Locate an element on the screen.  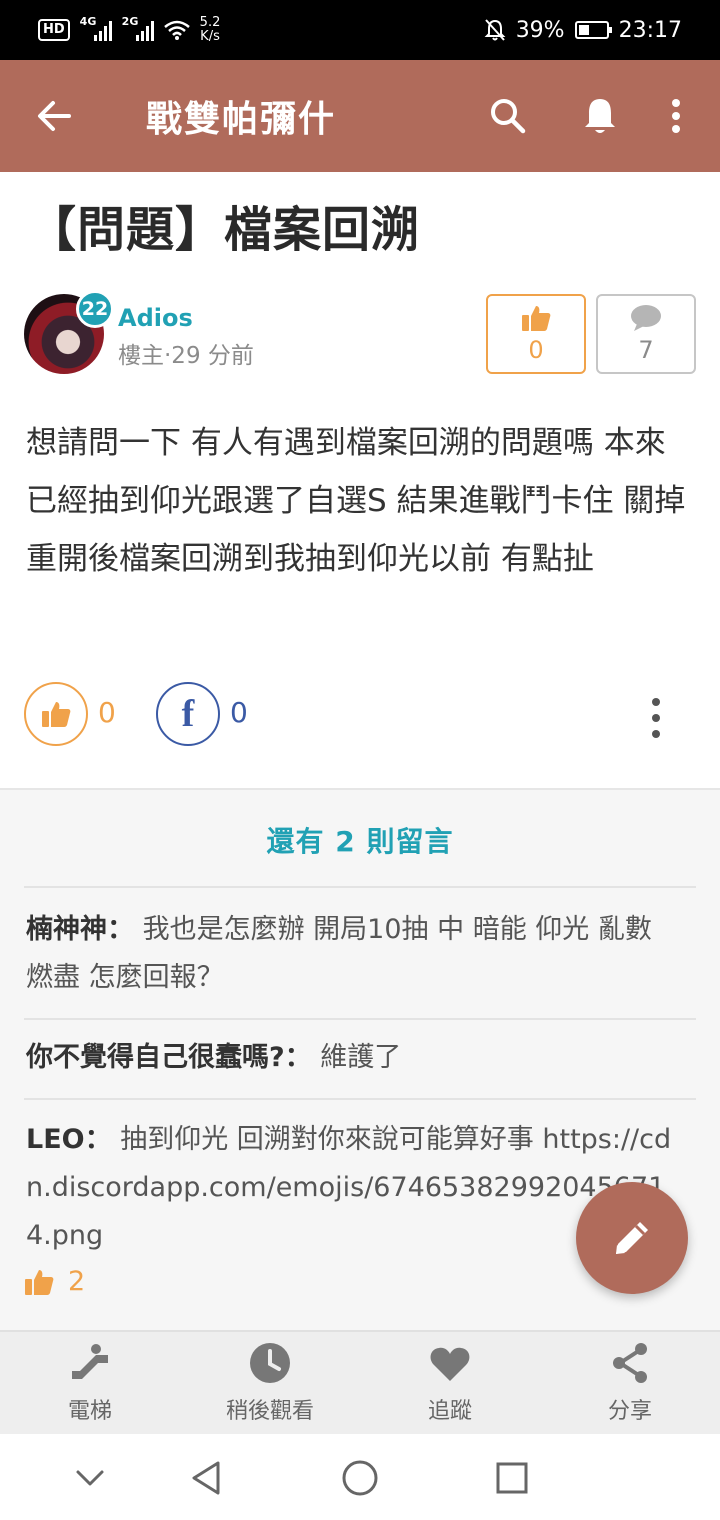
share-icon is located at coordinates (630, 1363).